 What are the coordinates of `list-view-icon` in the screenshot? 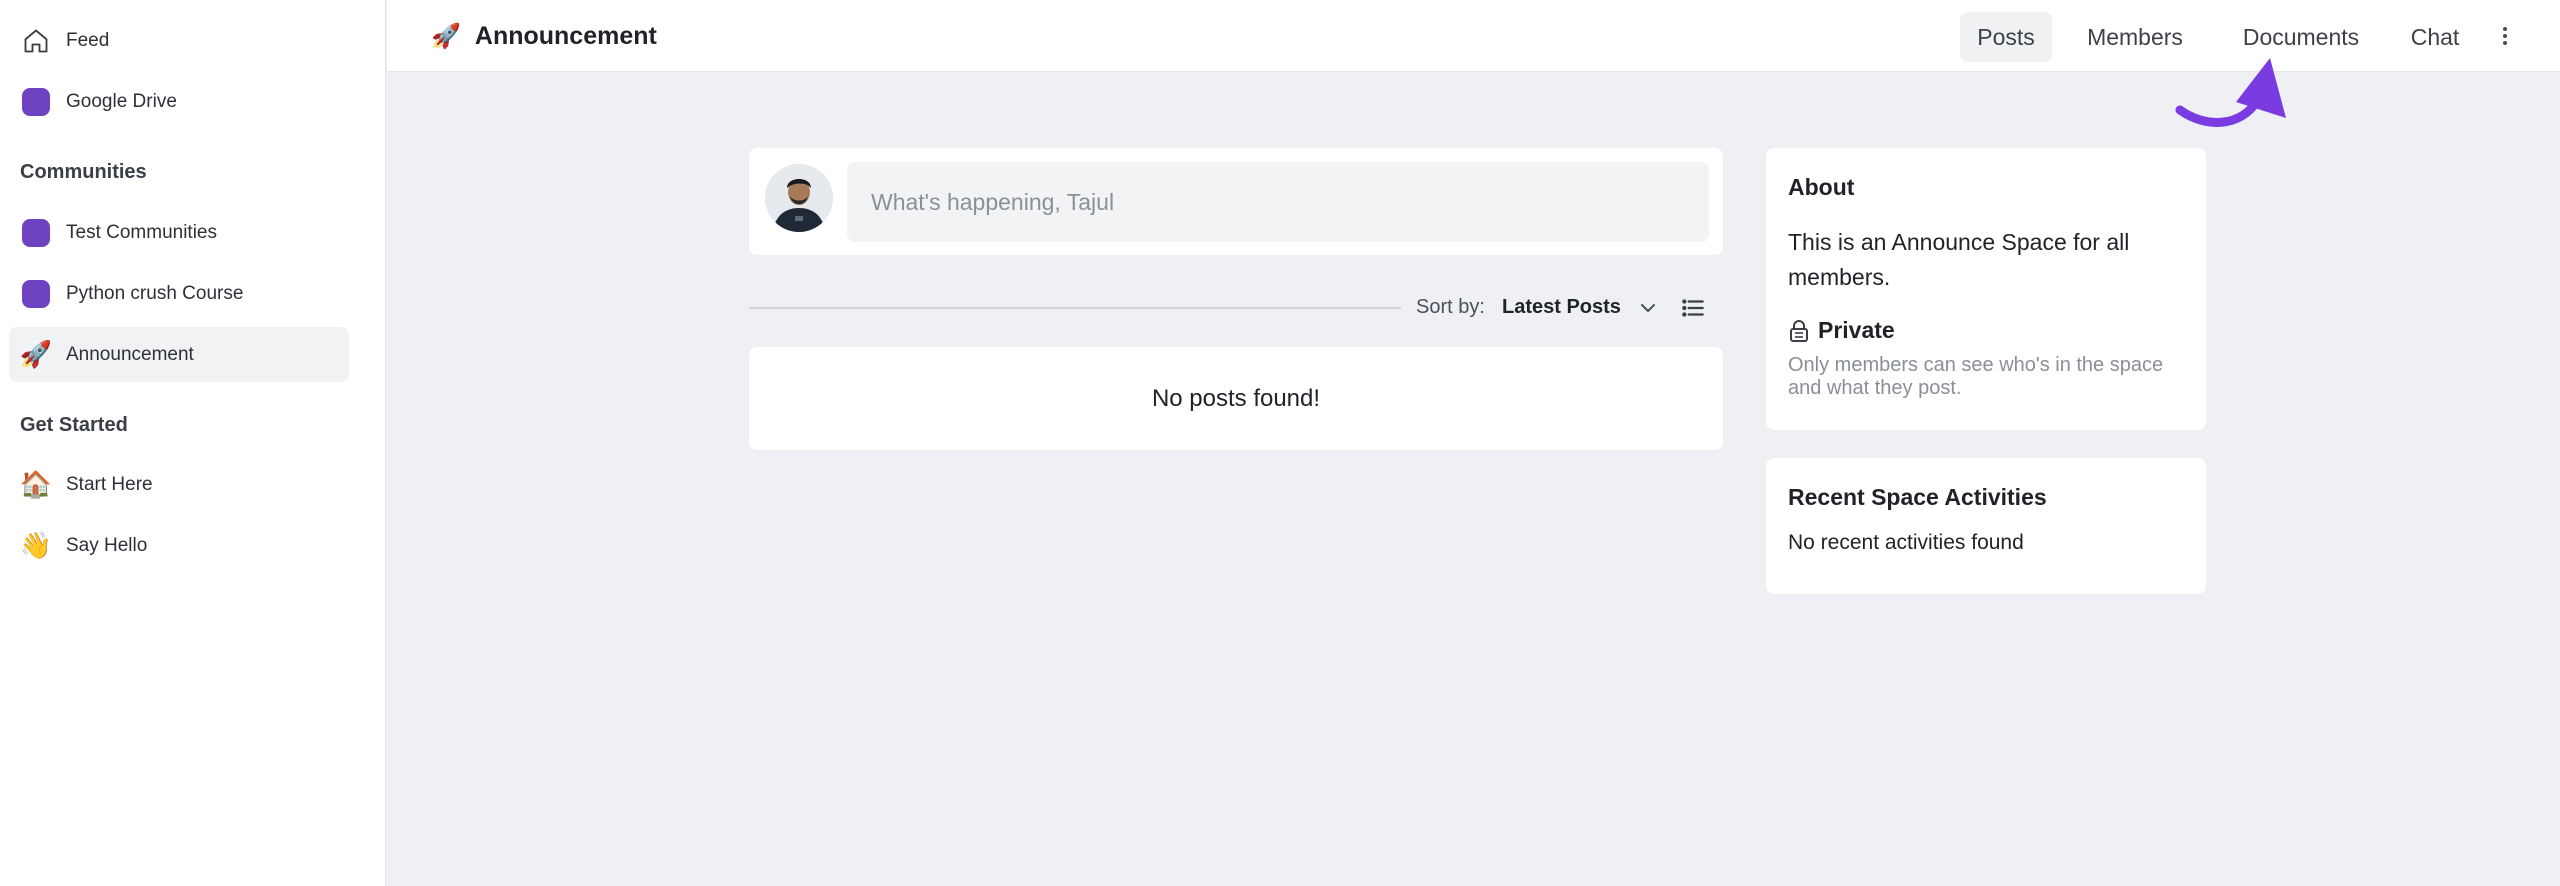 It's located at (1693, 308).